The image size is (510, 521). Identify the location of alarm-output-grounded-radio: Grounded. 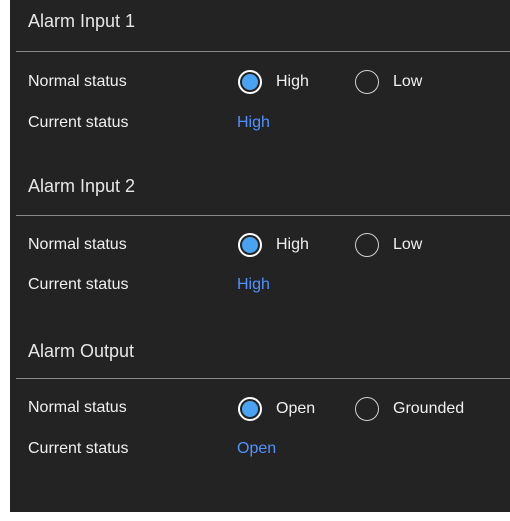
(409, 409).